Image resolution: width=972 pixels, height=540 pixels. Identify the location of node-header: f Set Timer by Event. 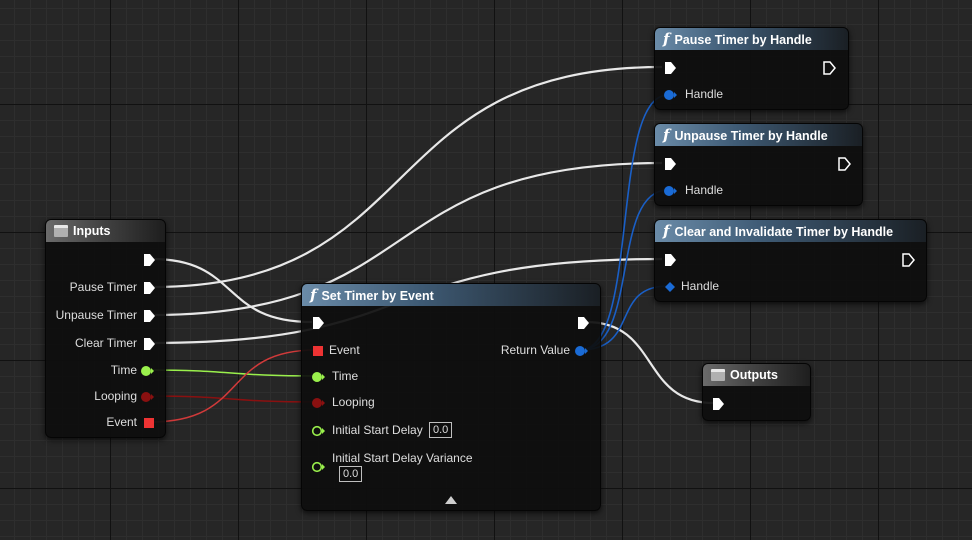
(451, 295).